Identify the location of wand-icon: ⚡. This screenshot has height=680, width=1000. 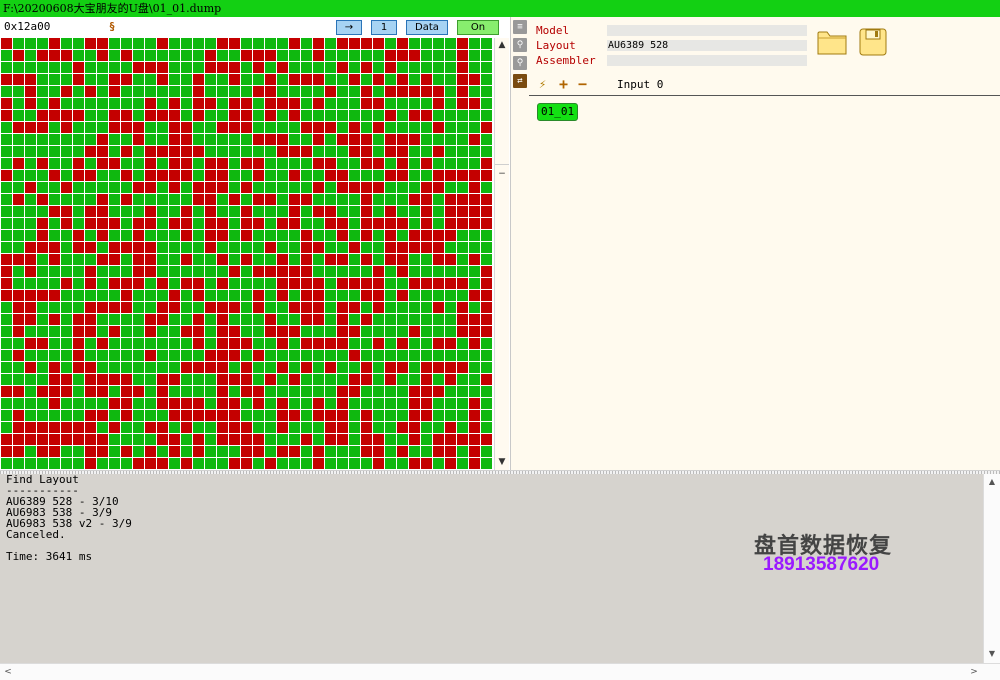
(542, 84).